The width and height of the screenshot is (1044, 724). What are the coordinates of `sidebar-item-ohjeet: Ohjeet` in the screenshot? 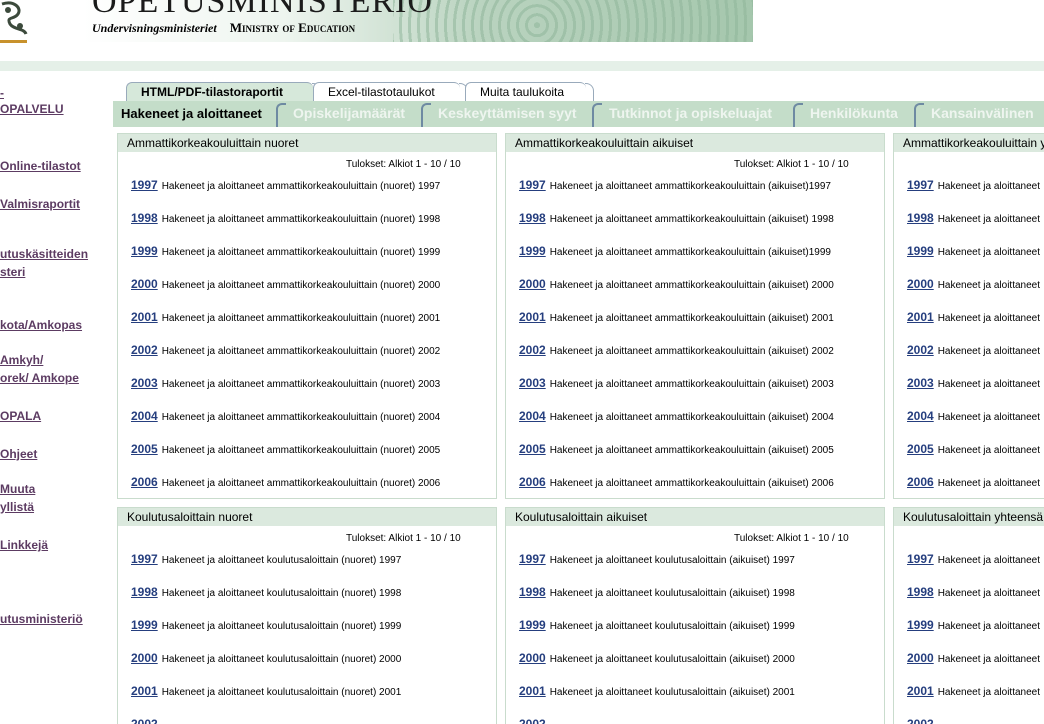 It's located at (18, 454).